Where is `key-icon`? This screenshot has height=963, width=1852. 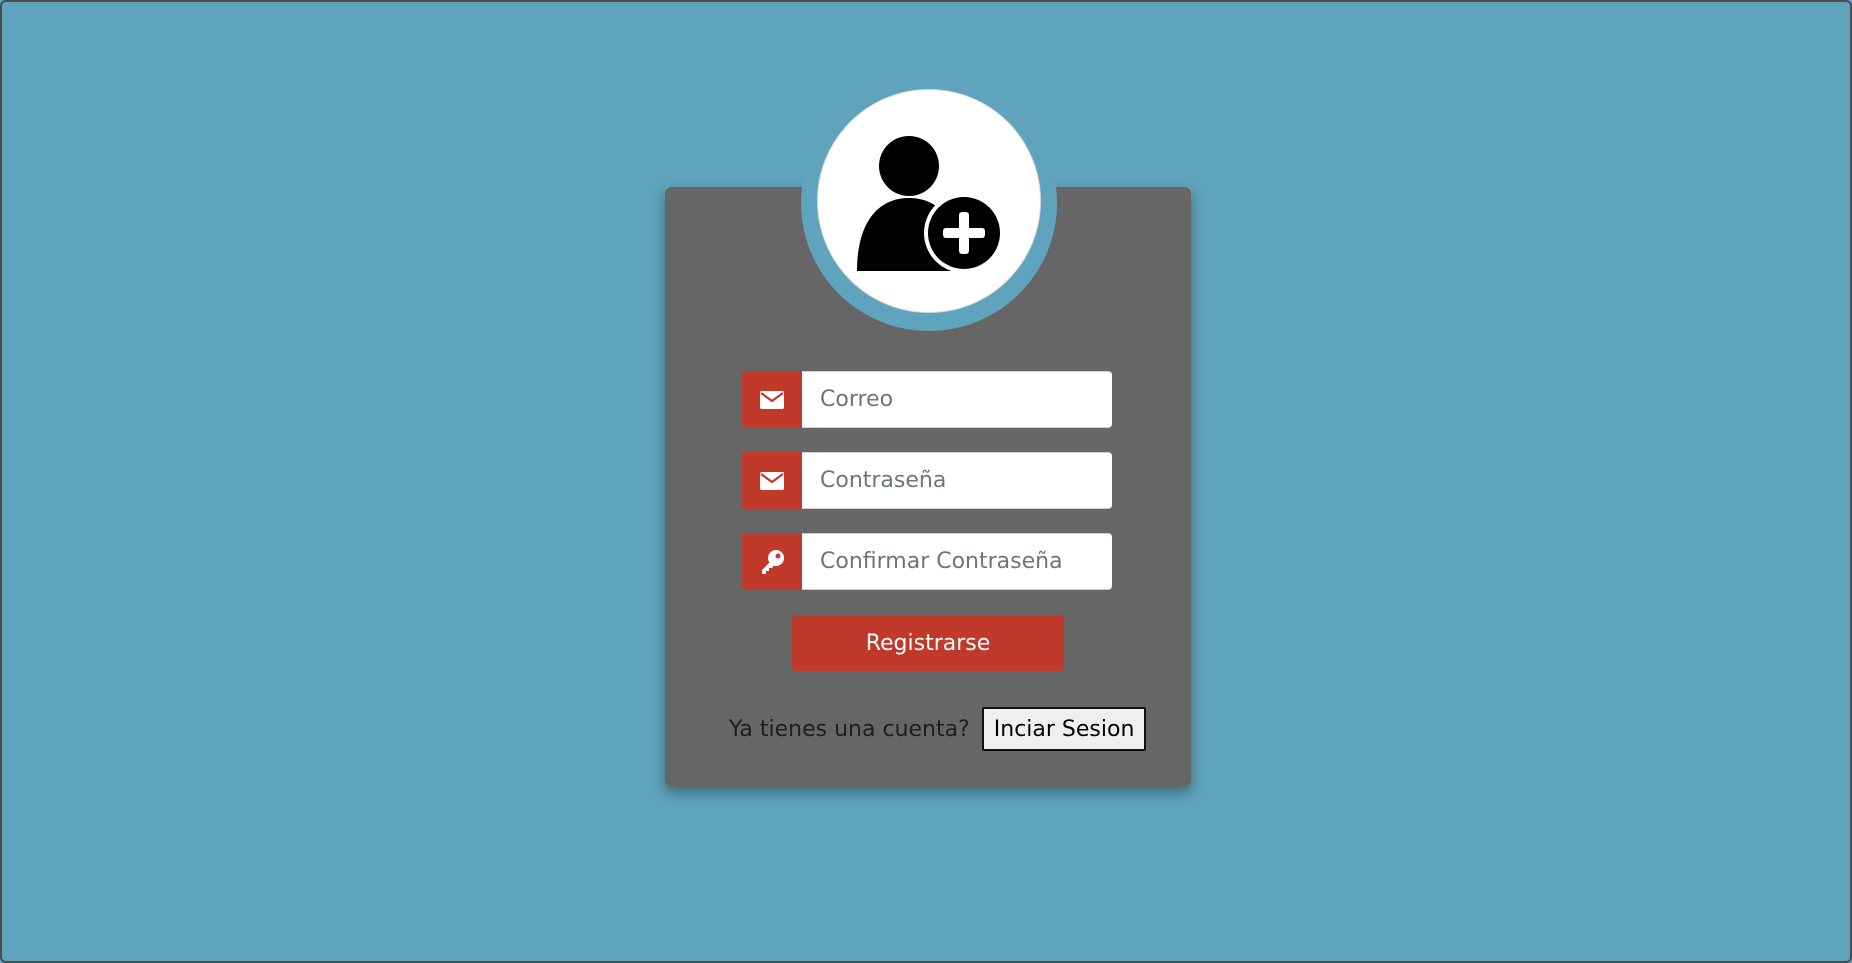
key-icon is located at coordinates (772, 561).